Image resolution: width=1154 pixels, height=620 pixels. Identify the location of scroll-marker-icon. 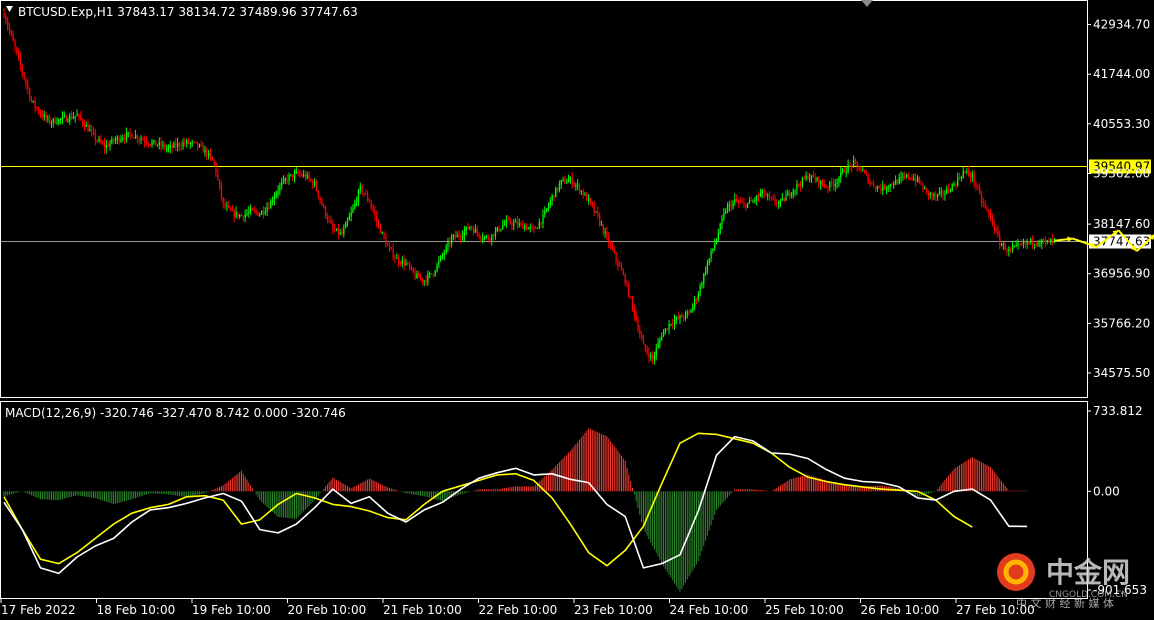
(867, 3).